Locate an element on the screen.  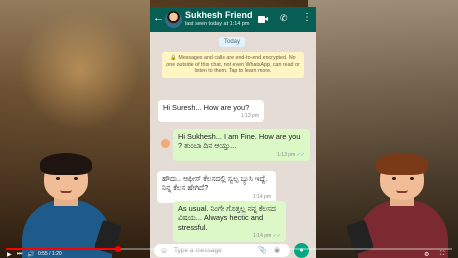
play-icon: ▶ is located at coordinates (9, 254).